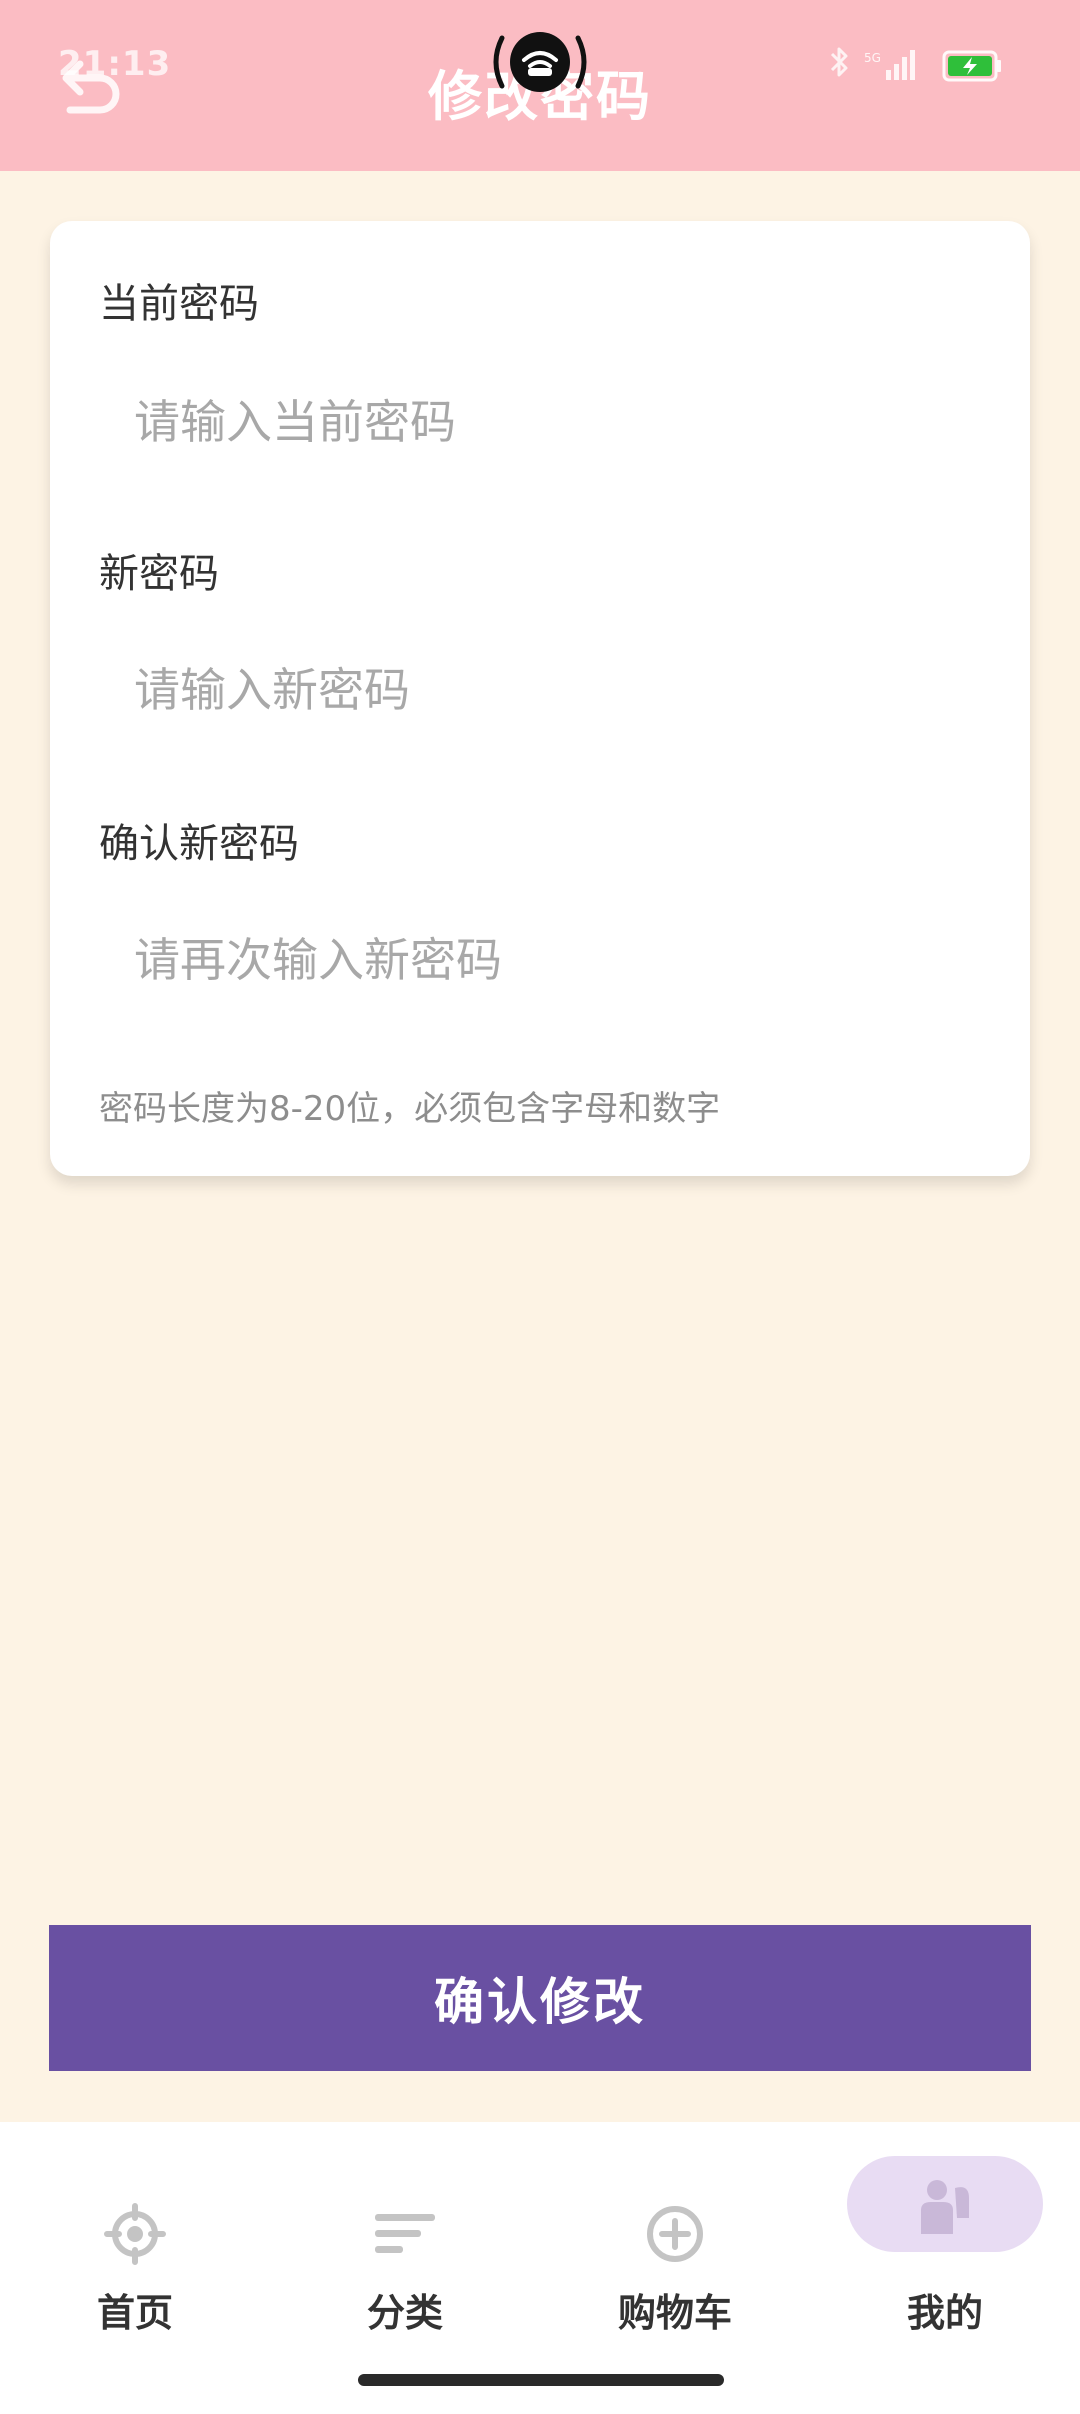 The image size is (1080, 2414). I want to click on camera-indicator-icon, so click(540, 62).